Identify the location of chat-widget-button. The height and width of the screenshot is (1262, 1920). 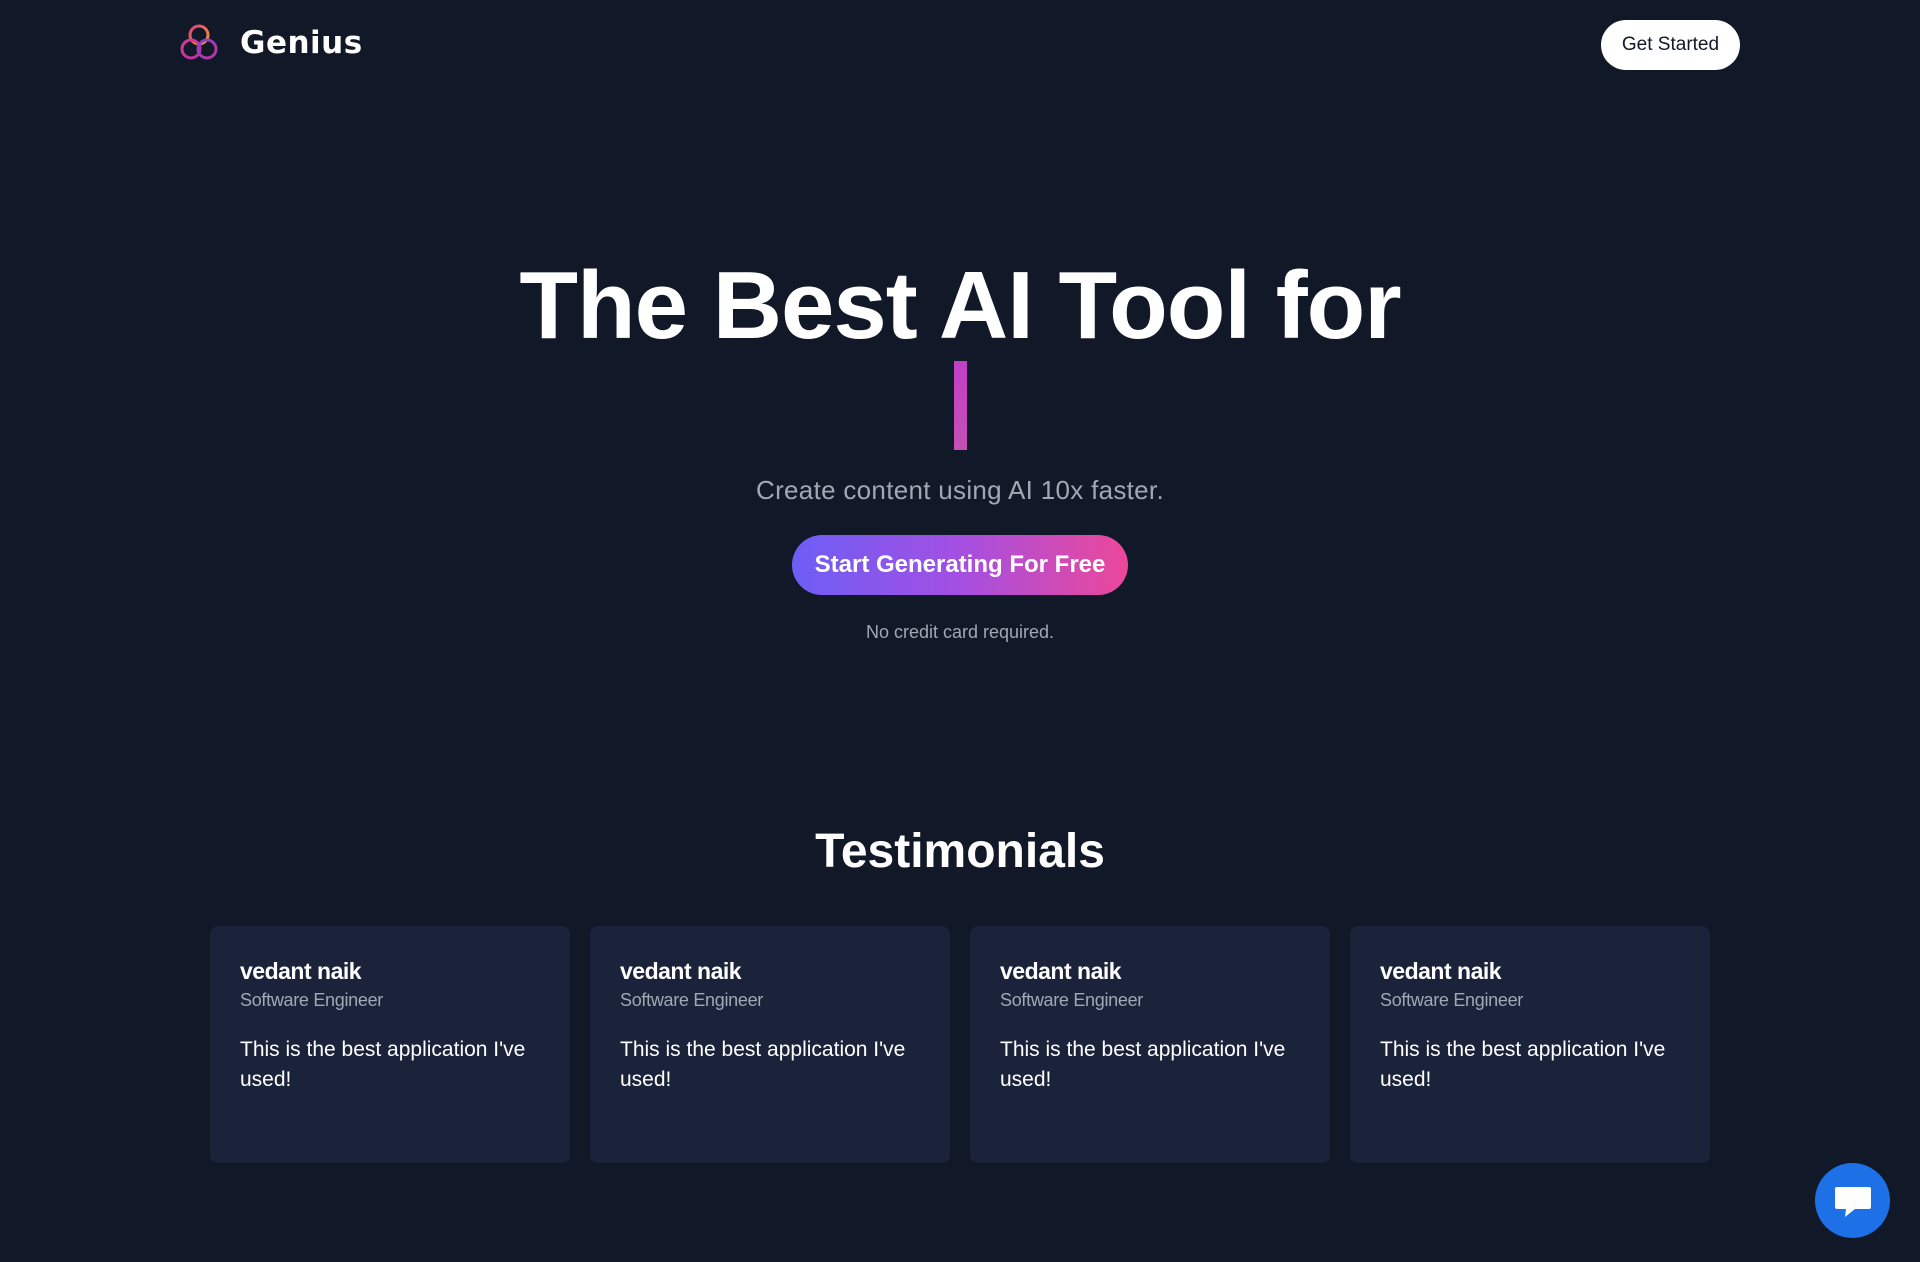
(1852, 1200).